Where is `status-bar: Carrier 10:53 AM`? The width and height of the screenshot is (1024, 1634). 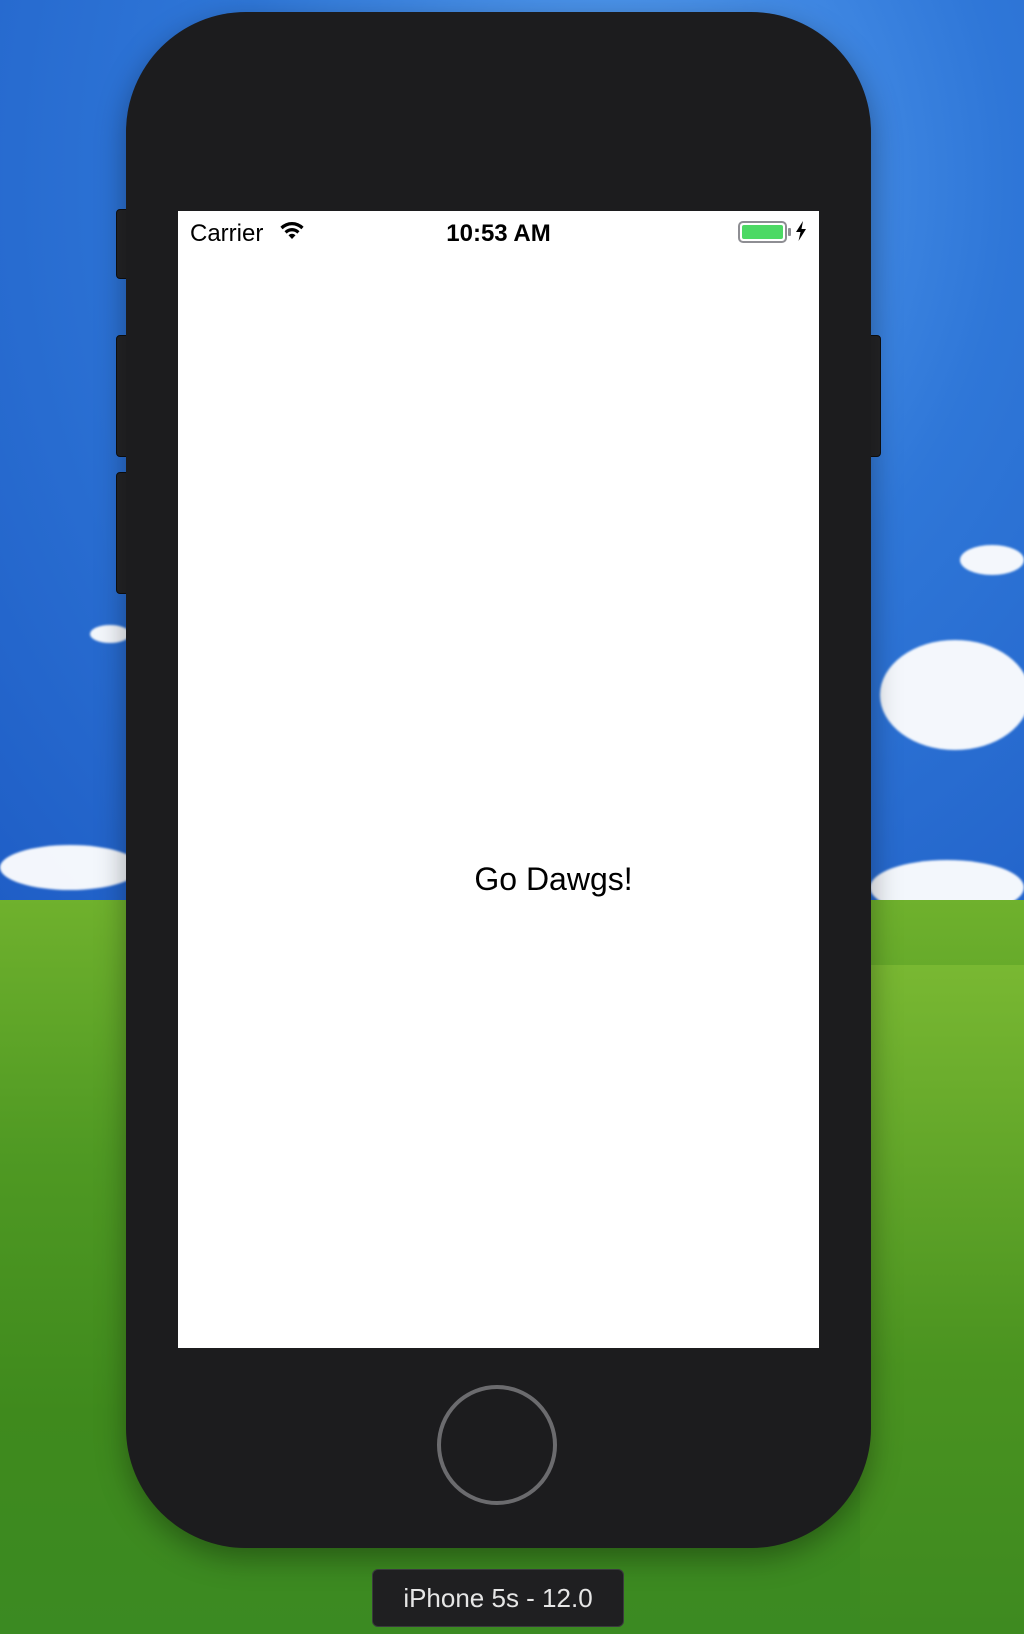 status-bar: Carrier 10:53 AM is located at coordinates (498, 231).